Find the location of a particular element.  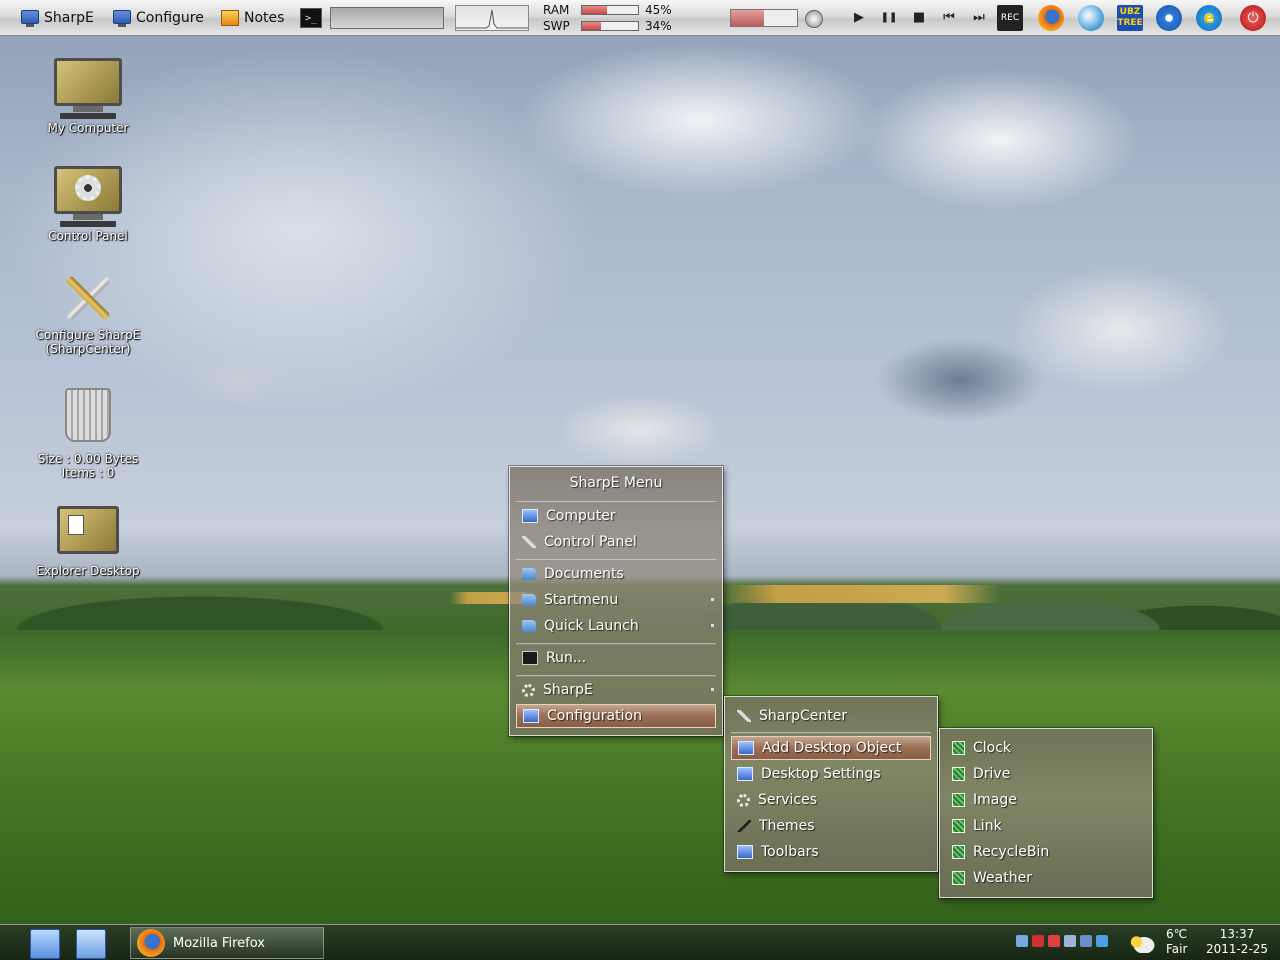

show-desktop-icon is located at coordinates (91, 944).